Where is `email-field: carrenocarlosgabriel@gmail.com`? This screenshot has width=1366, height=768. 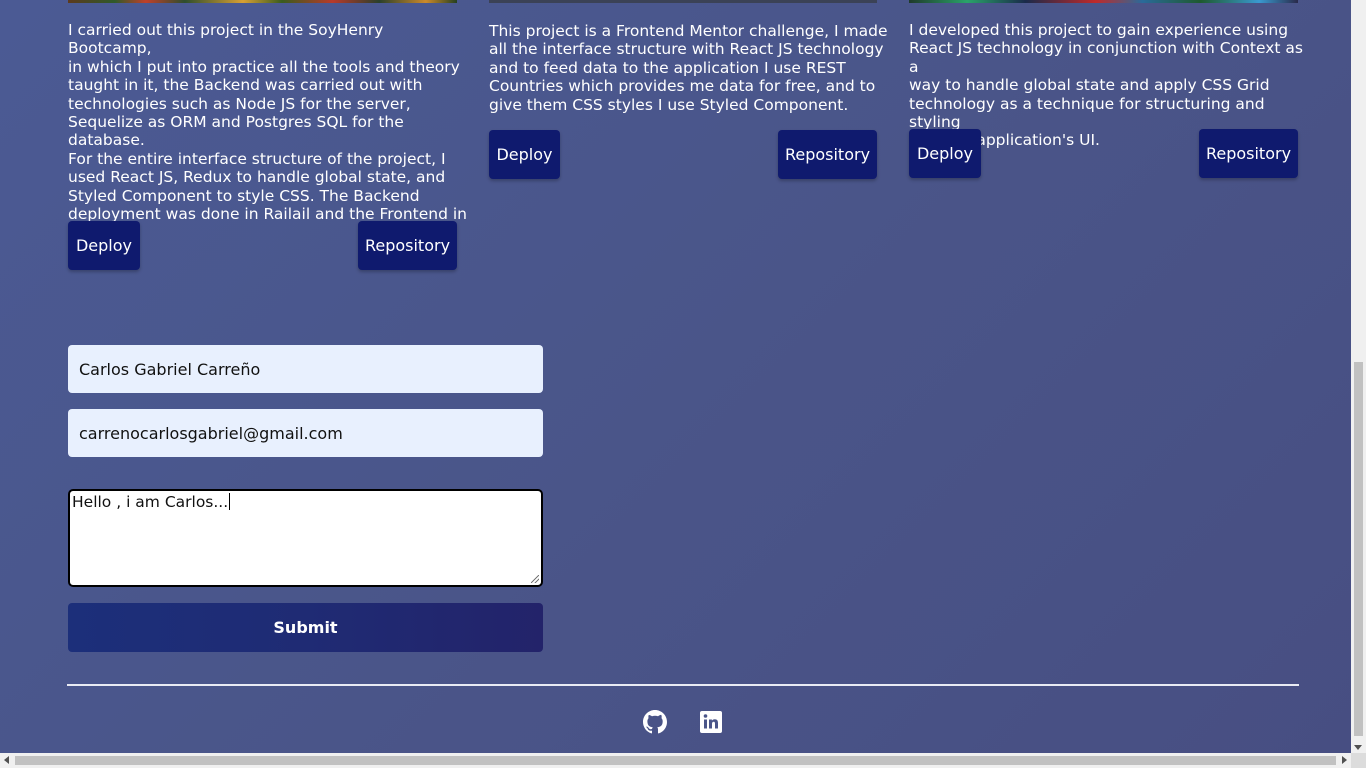
email-field: carrenocarlosgabriel@gmail.com is located at coordinates (305, 433).